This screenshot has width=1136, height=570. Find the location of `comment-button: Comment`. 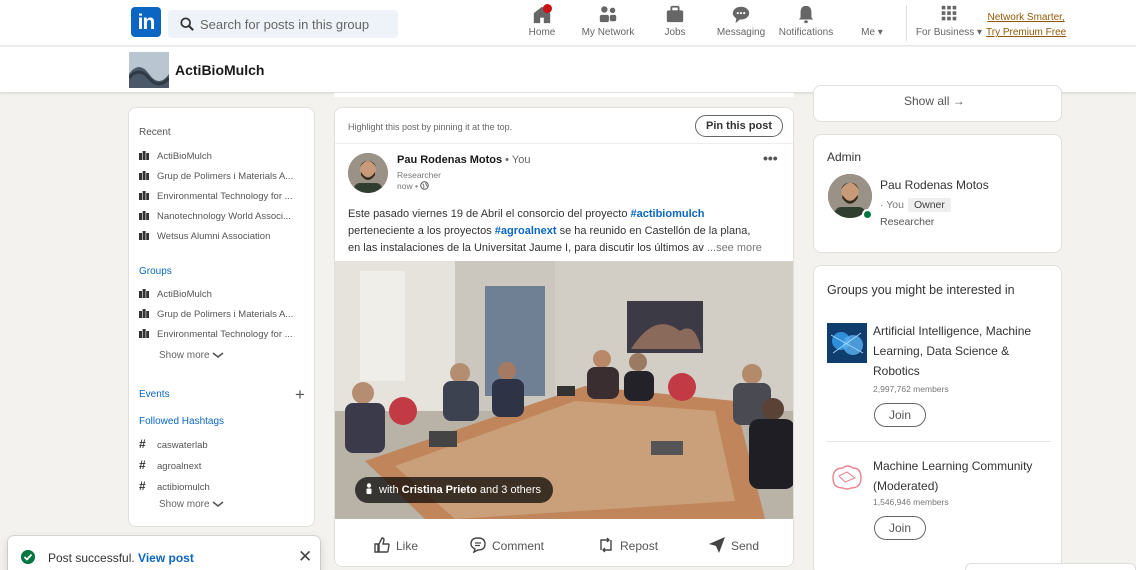

comment-button: Comment is located at coordinates (506, 545).